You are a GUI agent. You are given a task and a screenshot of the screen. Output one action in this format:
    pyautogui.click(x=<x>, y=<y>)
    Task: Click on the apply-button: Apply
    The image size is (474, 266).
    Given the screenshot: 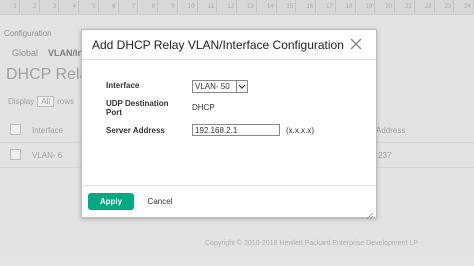 What is the action you would take?
    pyautogui.click(x=111, y=201)
    